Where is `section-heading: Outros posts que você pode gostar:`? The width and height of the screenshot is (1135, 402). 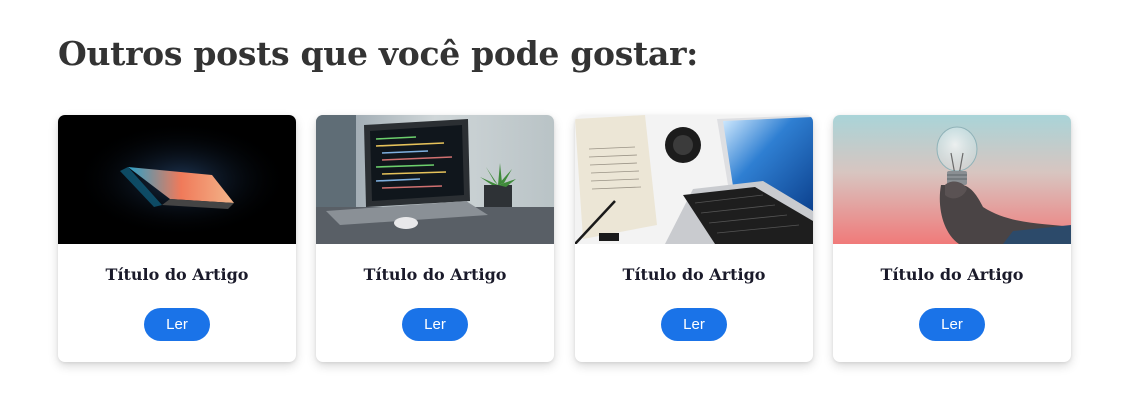
section-heading: Outros posts que você pode gostar: is located at coordinates (378, 53).